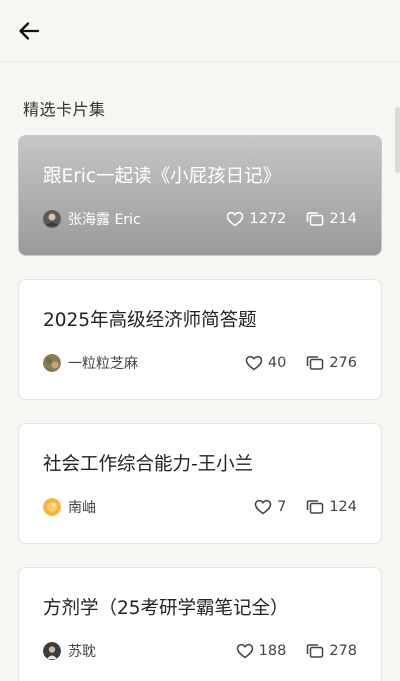 The width and height of the screenshot is (400, 681). I want to click on cards-stat: 214, so click(331, 219).